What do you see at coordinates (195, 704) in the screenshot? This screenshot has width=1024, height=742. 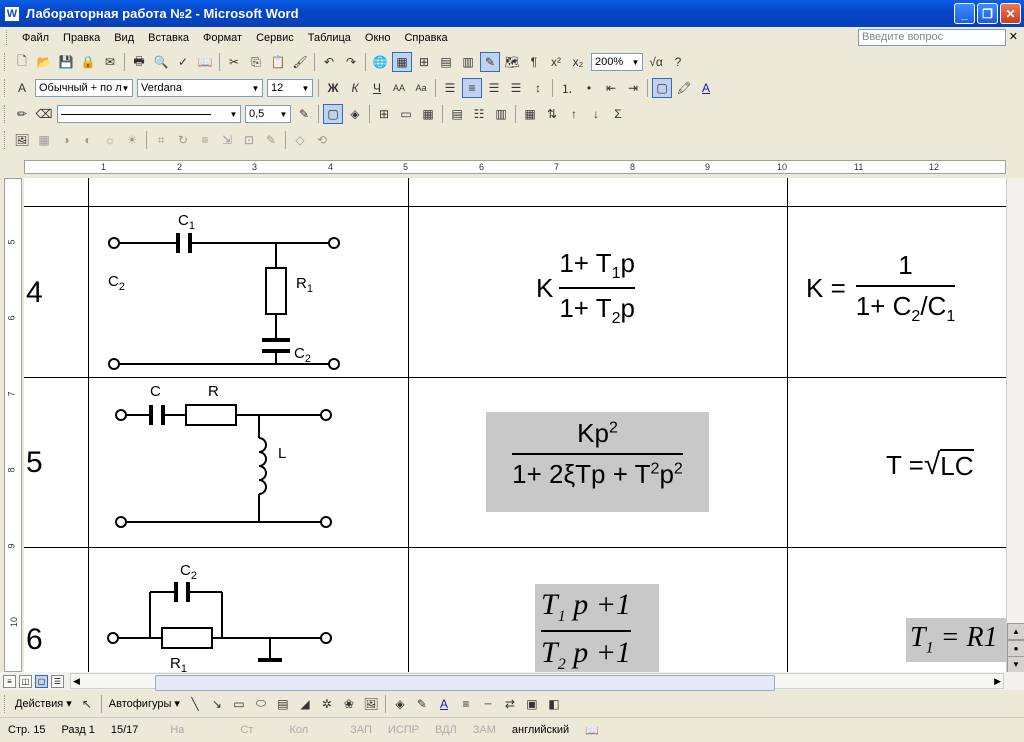 I see `line-tool-icon: ╲` at bounding box center [195, 704].